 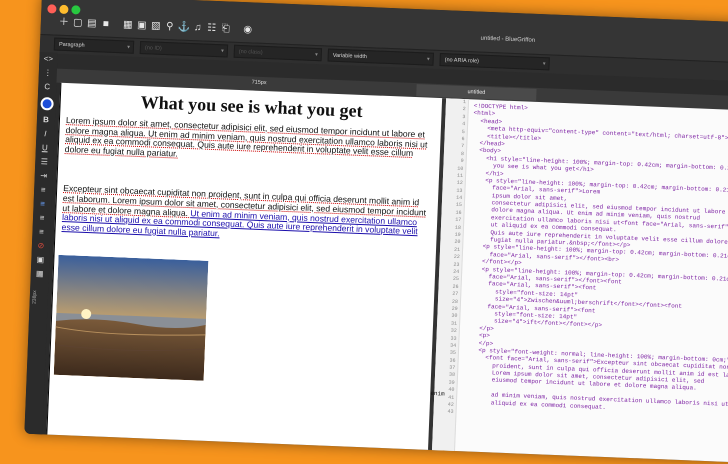 I want to click on aria-role-select: (no ARIA role) ▾, so click(x=494, y=62).